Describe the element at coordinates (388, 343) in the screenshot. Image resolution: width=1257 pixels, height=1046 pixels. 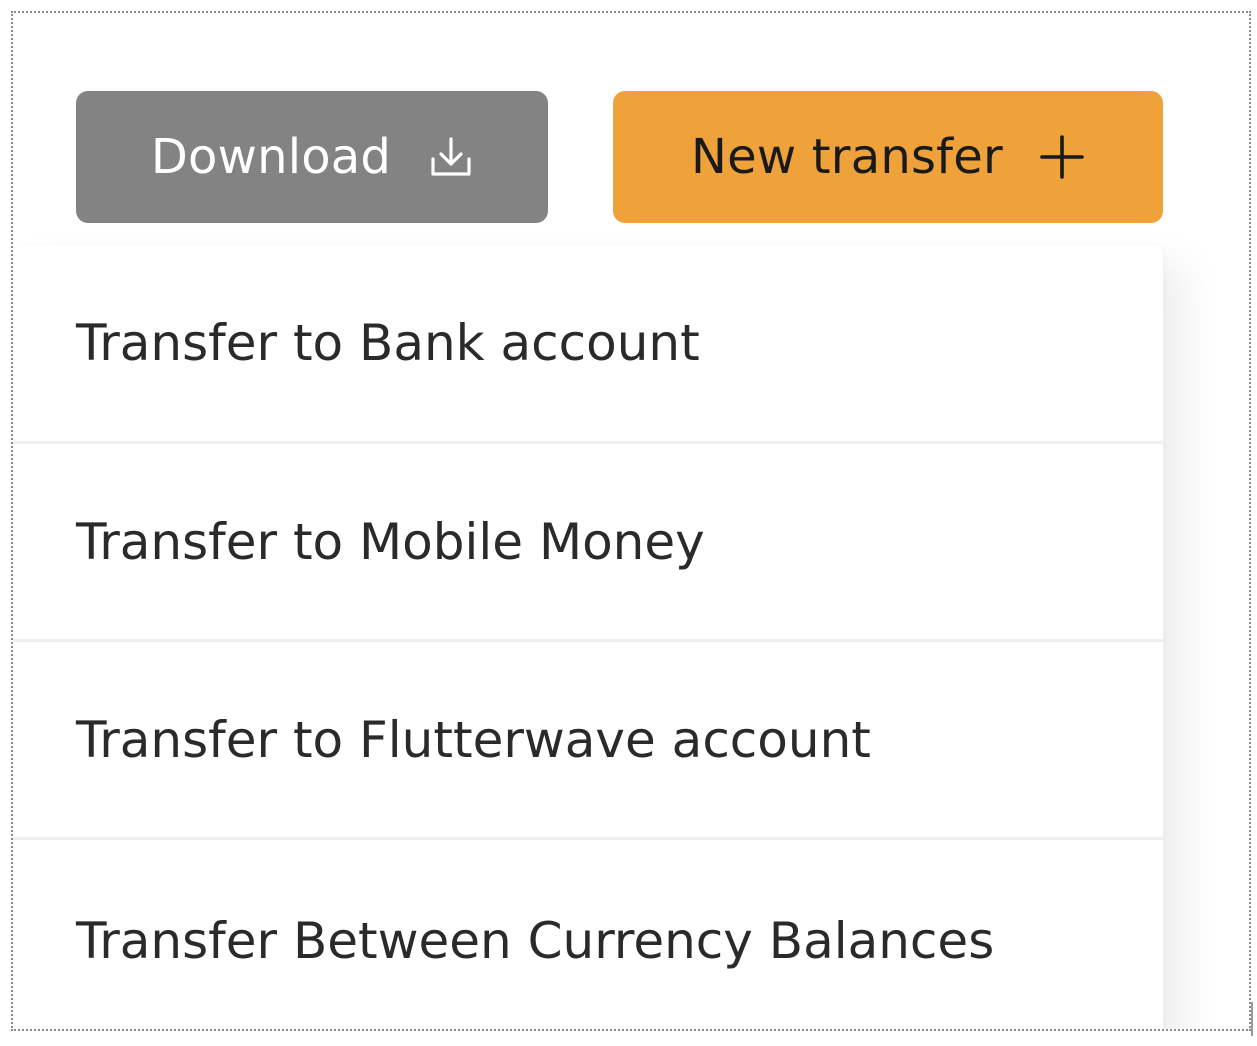
I see `menu-item-label: Transfer to Bank account` at that location.